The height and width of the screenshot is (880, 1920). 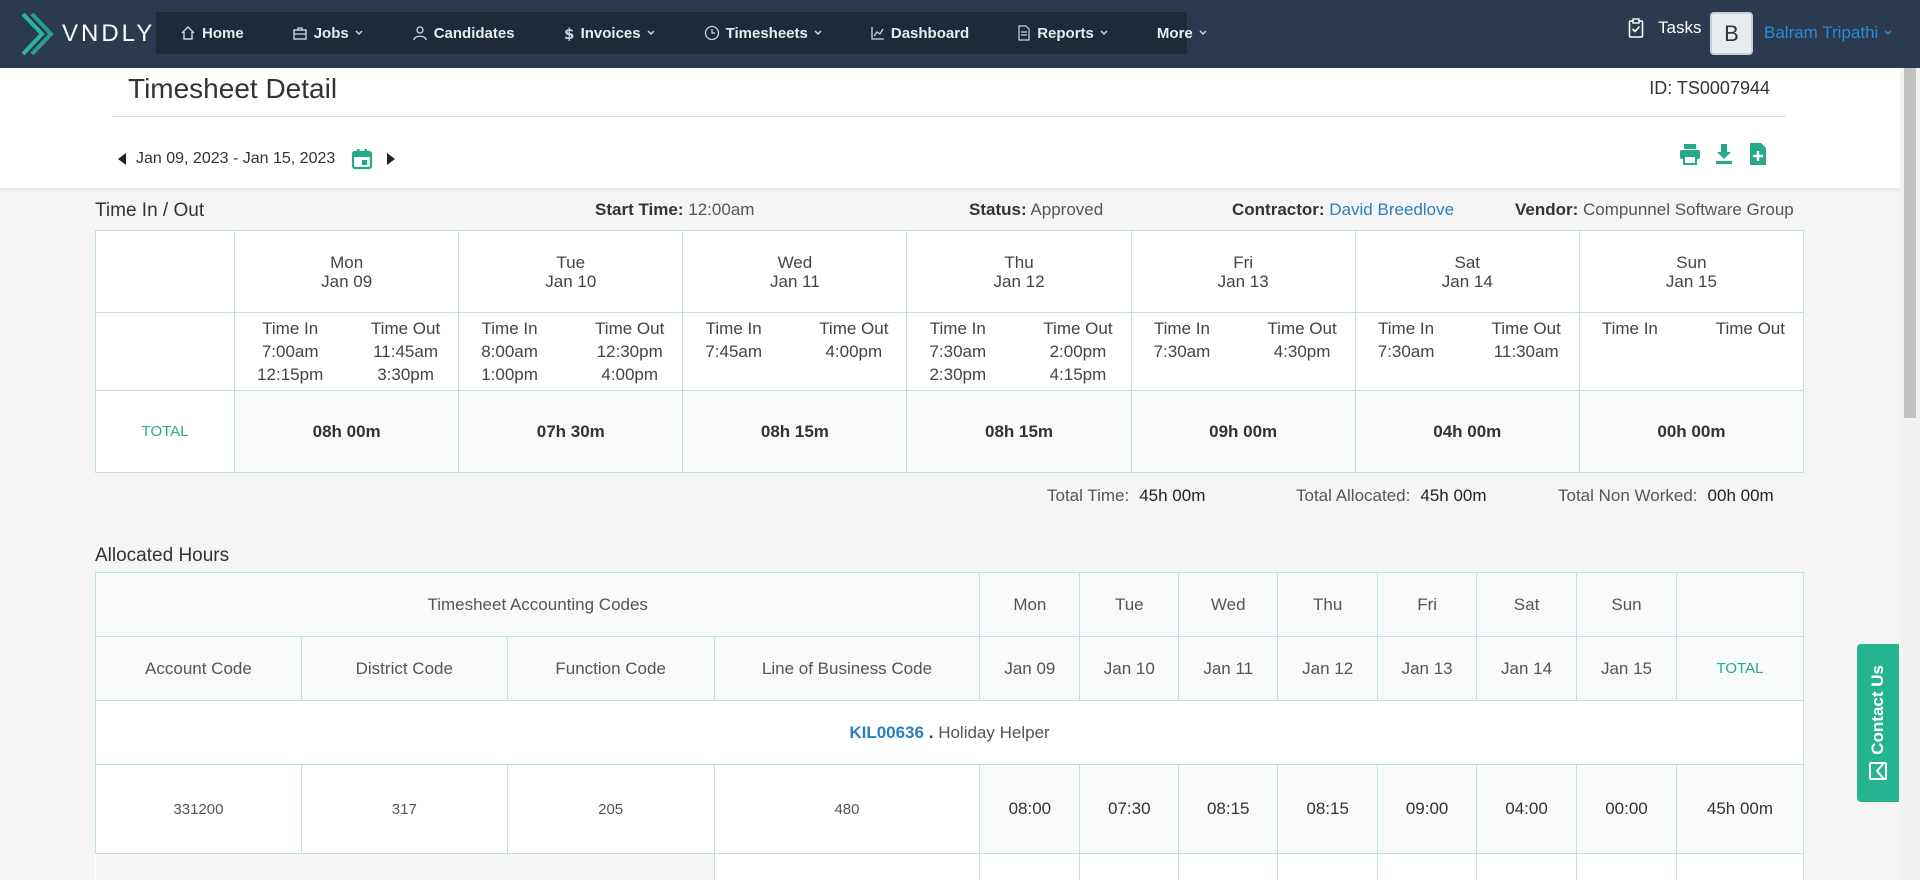 I want to click on download-icon, so click(x=1724, y=154).